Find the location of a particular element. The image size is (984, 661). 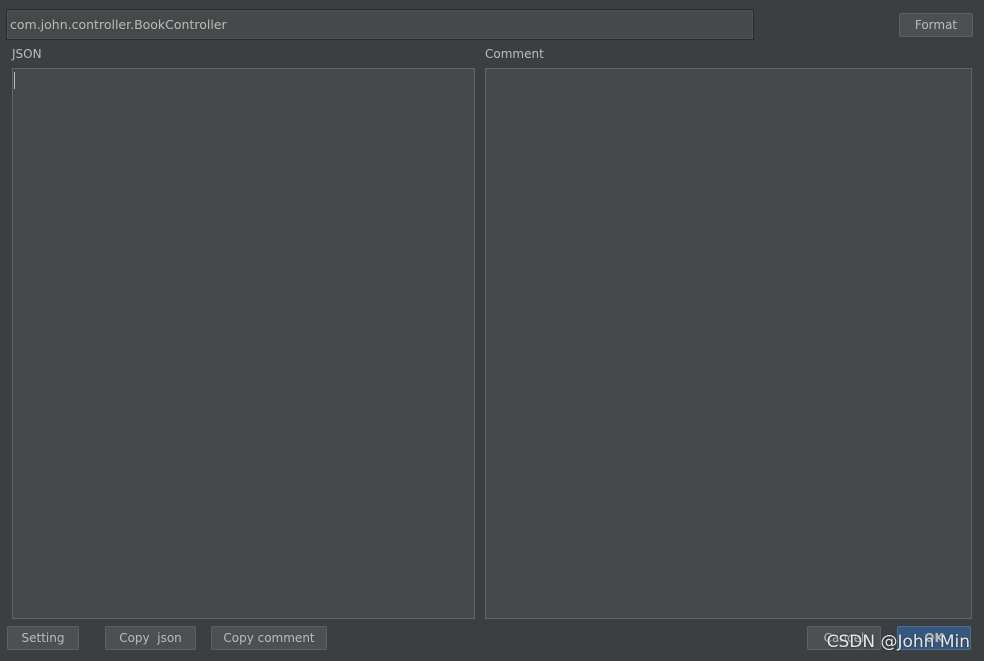

json-label: JSON is located at coordinates (27, 54).